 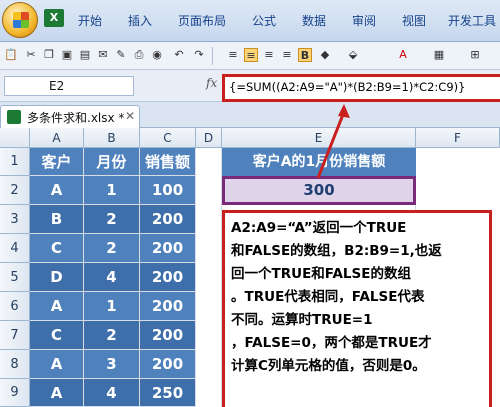 What do you see at coordinates (31, 55) in the screenshot?
I see `cut-icon: ✂` at bounding box center [31, 55].